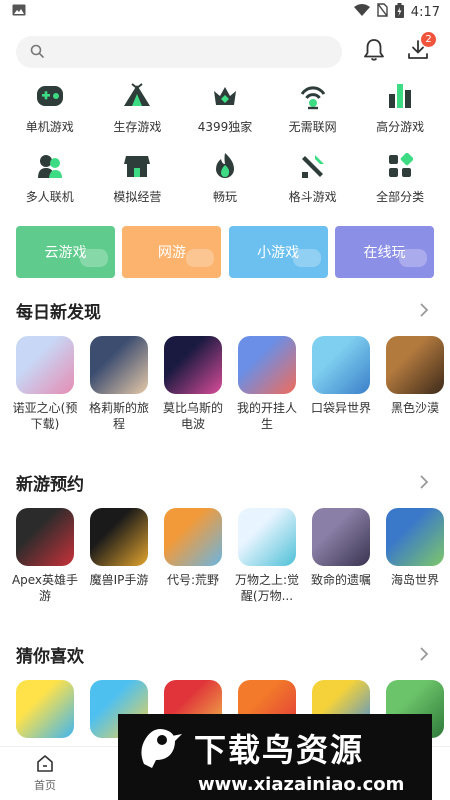 This screenshot has height=800, width=450. Describe the element at coordinates (313, 110) in the screenshot. I see `category-offline: 无需联网` at that location.